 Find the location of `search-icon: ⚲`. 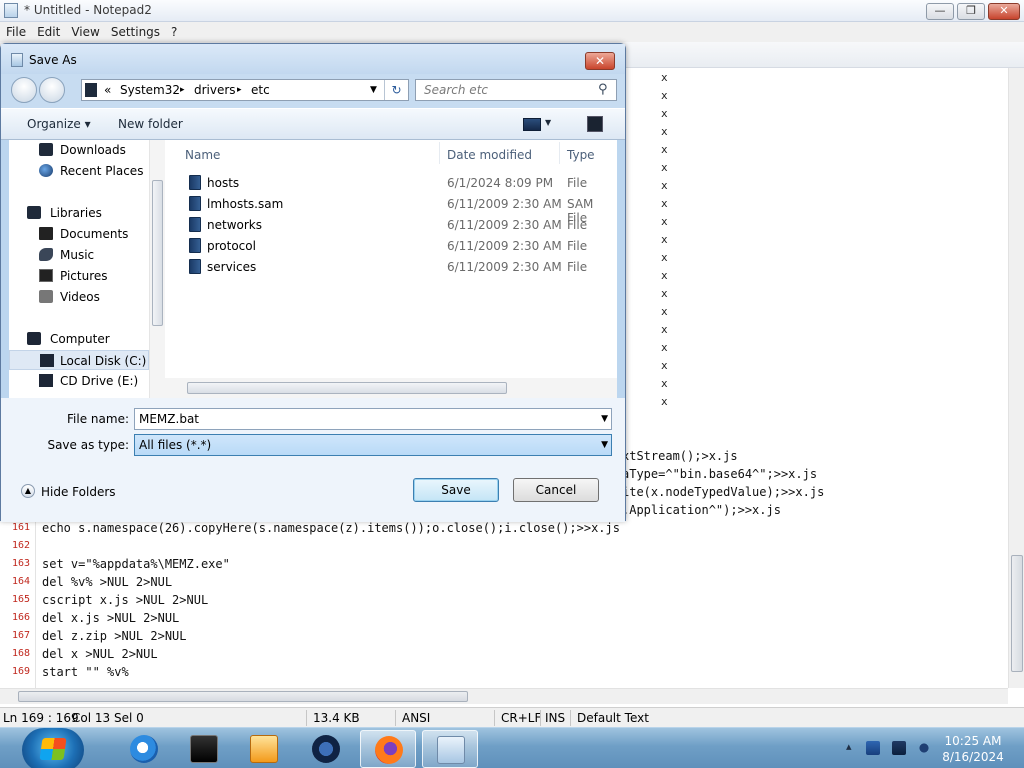

search-icon: ⚲ is located at coordinates (603, 89).